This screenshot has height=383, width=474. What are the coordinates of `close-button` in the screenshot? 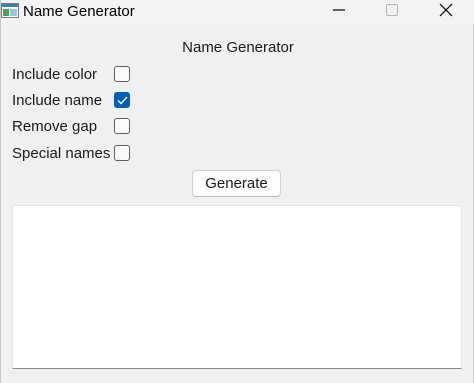 It's located at (446, 12).